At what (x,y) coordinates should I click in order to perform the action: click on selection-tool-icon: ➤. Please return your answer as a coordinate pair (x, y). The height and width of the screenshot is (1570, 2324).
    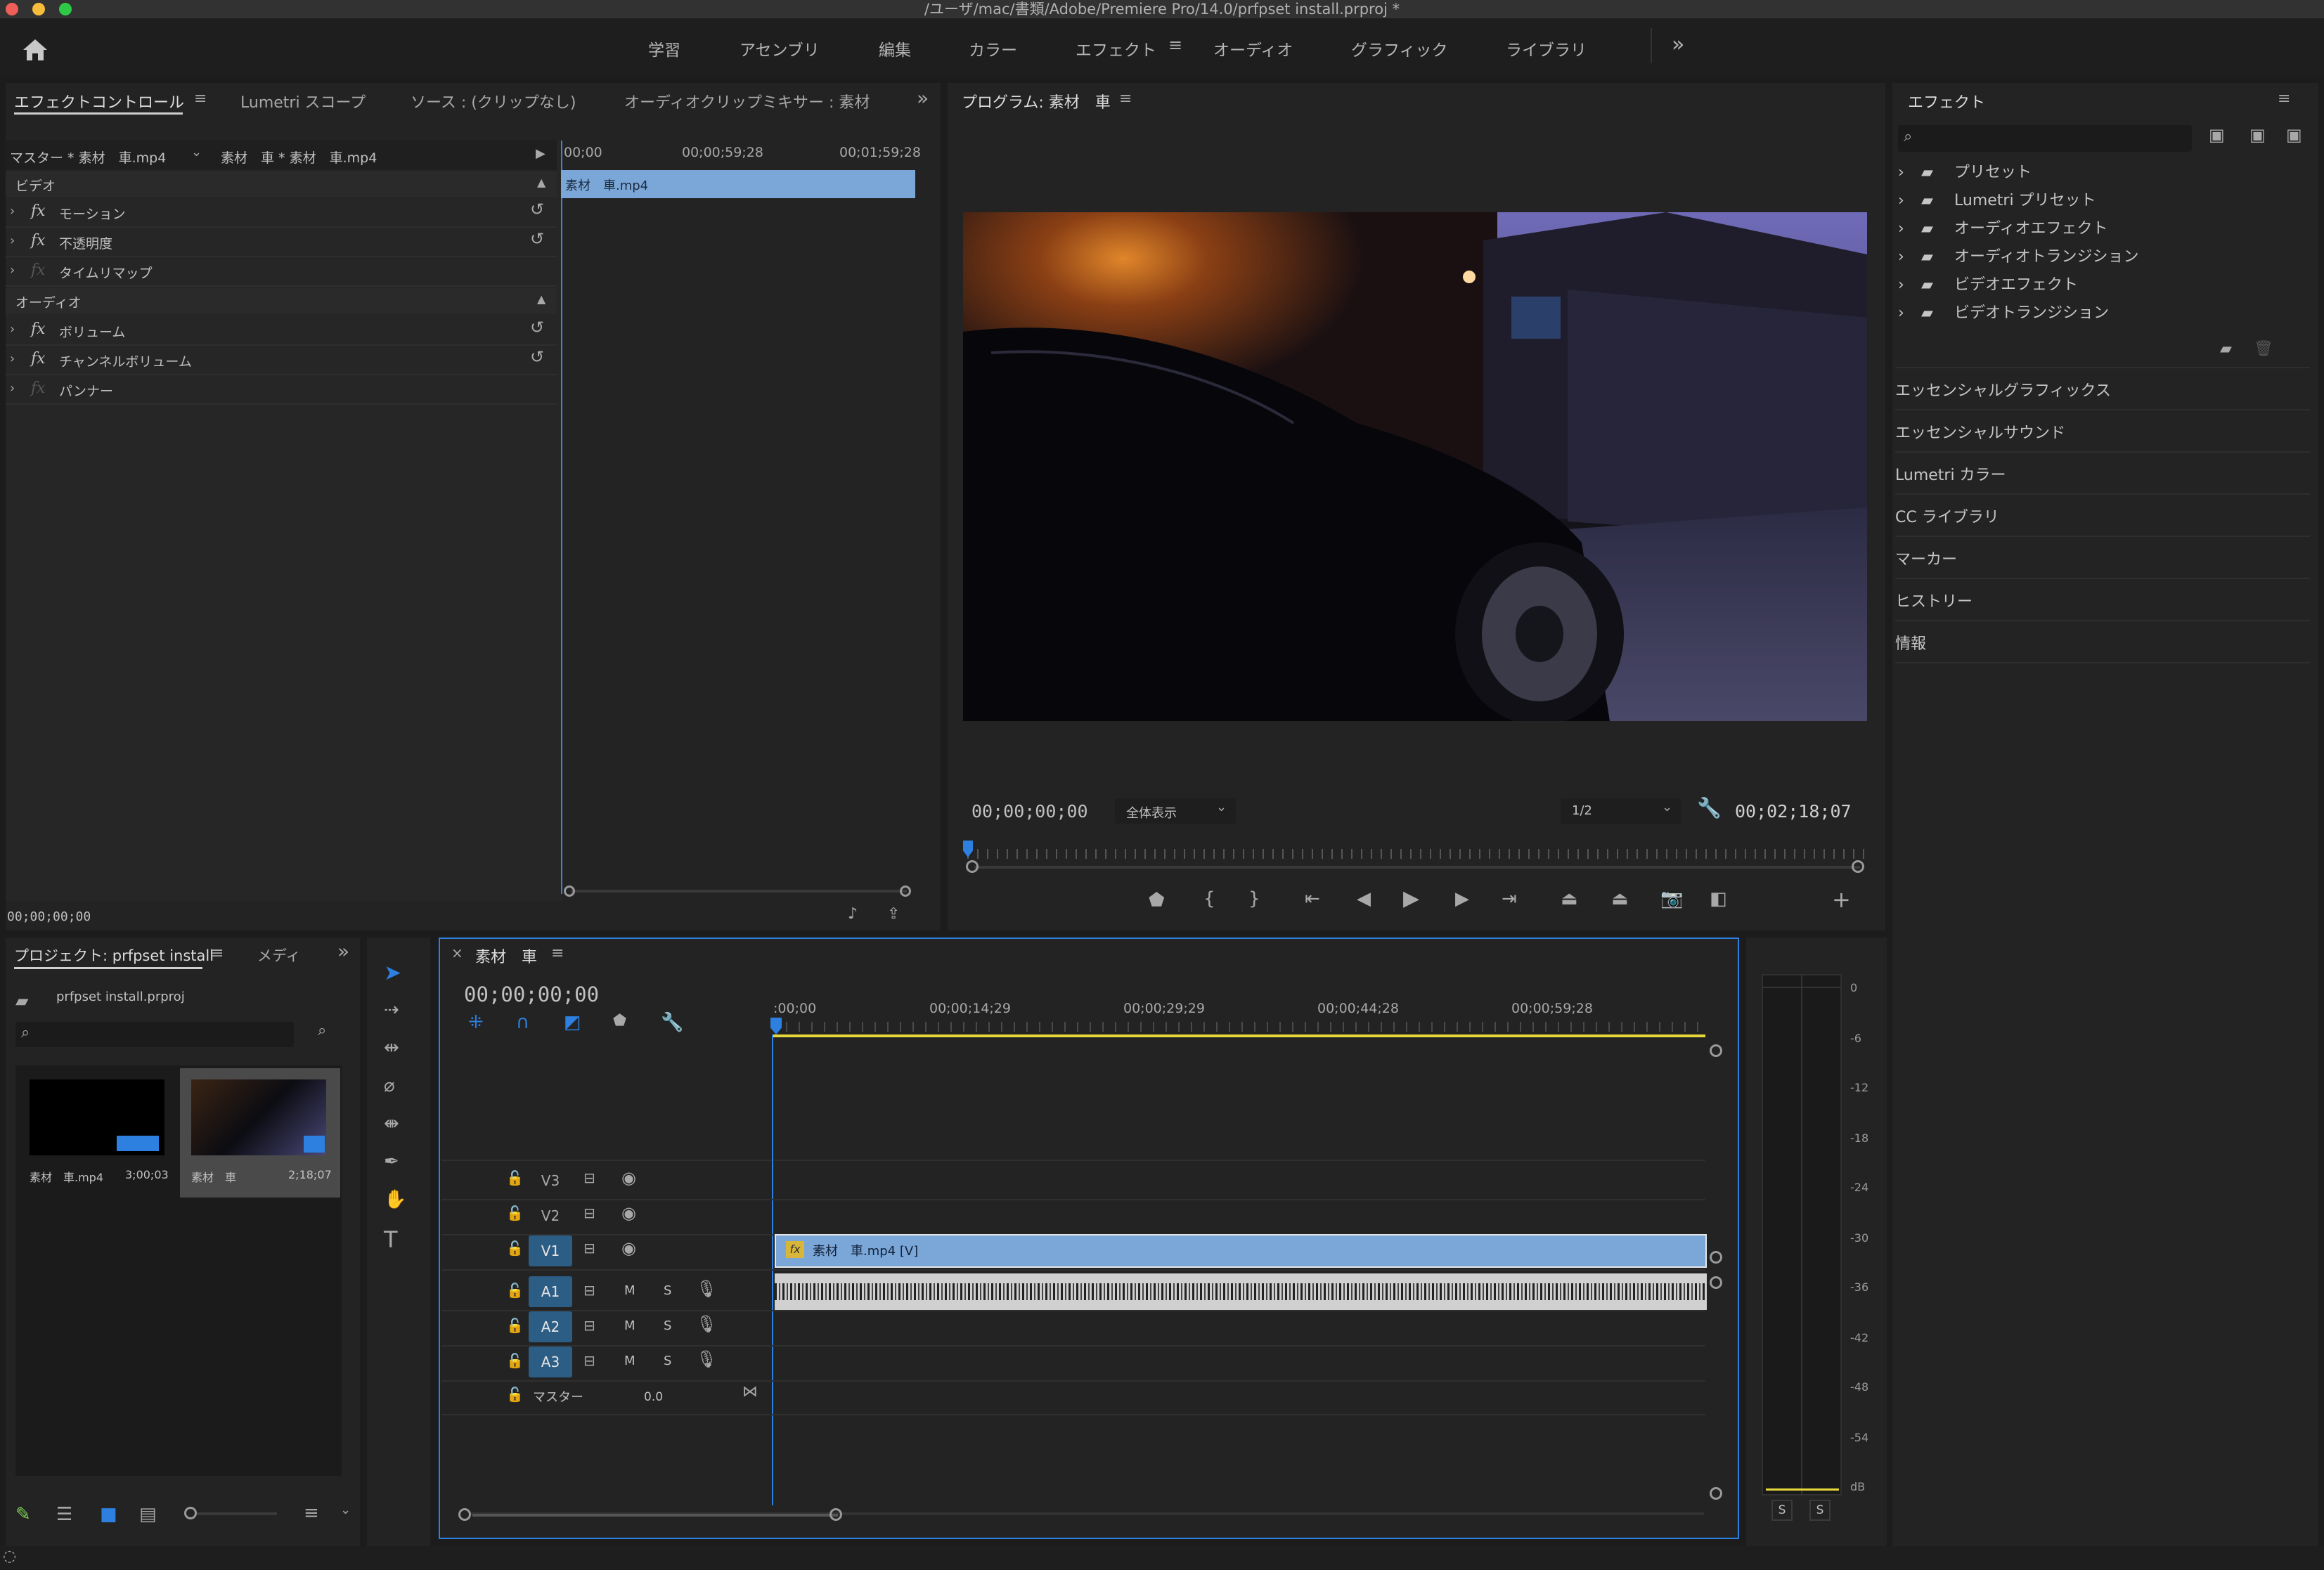
    Looking at the image, I should click on (393, 973).